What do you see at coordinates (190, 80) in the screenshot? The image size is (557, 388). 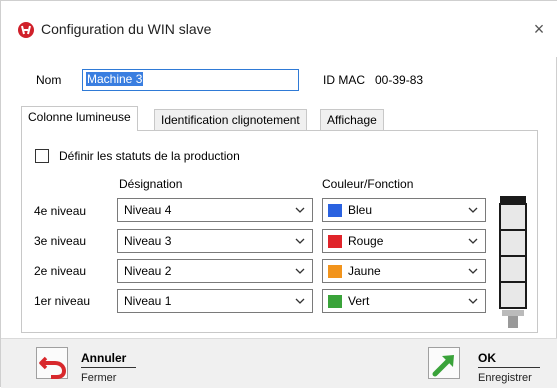 I see `nom-input: Machine 3` at bounding box center [190, 80].